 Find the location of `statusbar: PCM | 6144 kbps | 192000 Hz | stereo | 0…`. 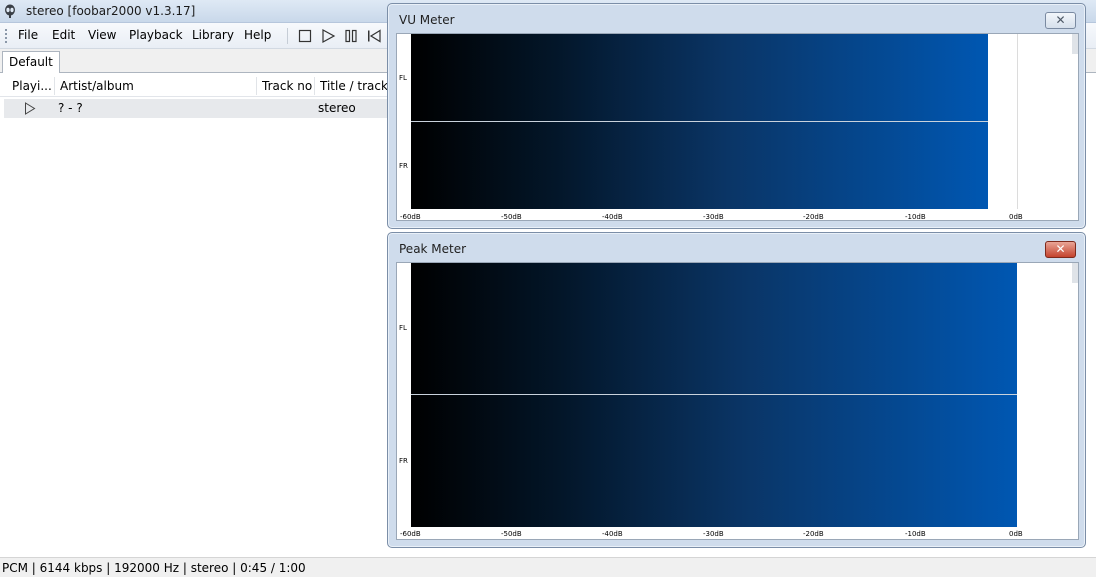

statusbar: PCM | 6144 kbps | 192000 Hz | stereo | 0… is located at coordinates (548, 567).